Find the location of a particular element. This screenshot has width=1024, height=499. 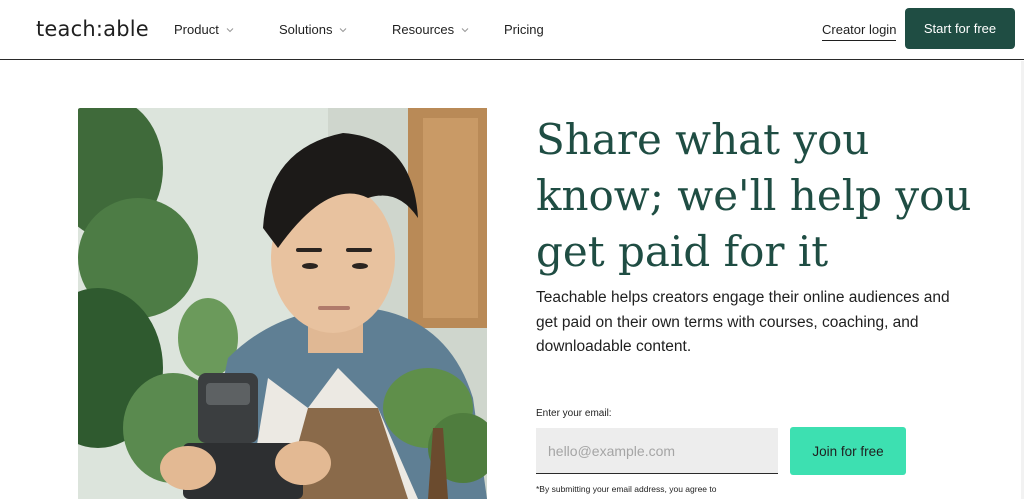

nav-label-resources: Resources is located at coordinates (423, 29).